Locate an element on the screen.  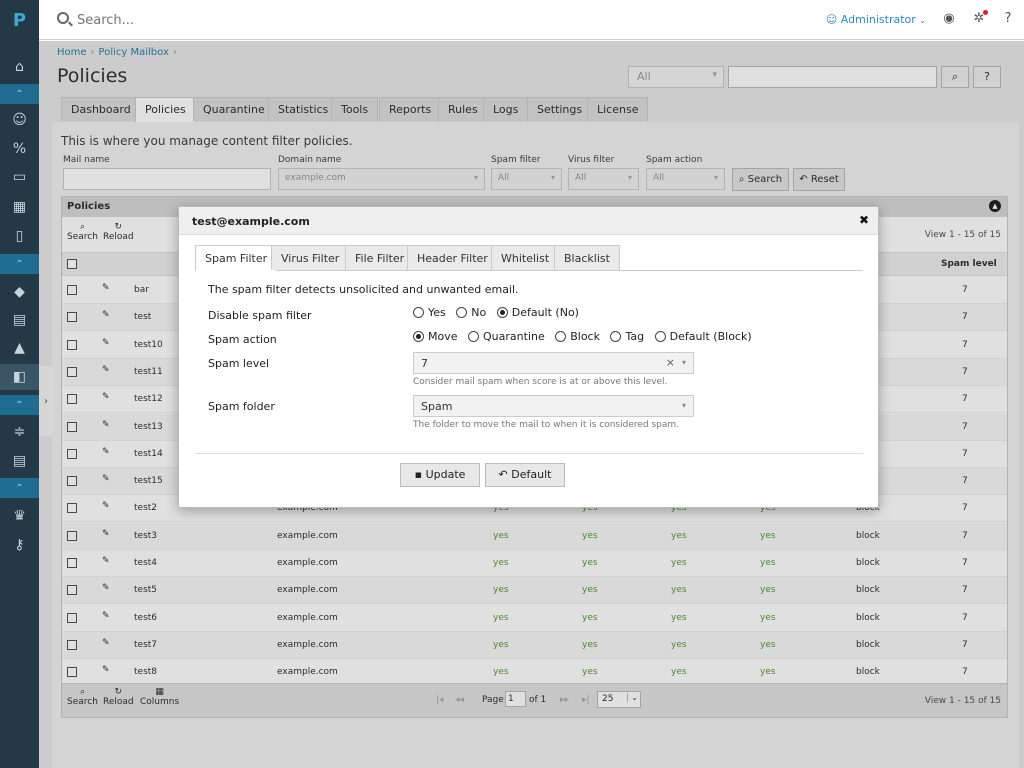
save-icon: ▪ is located at coordinates (418, 474).